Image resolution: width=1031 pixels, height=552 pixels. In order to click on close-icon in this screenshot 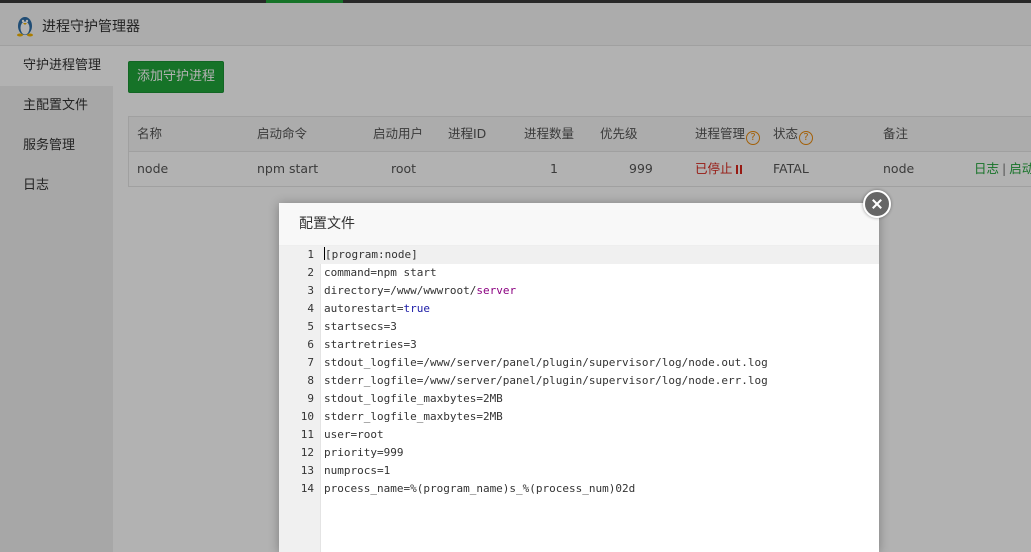, I will do `click(877, 204)`.